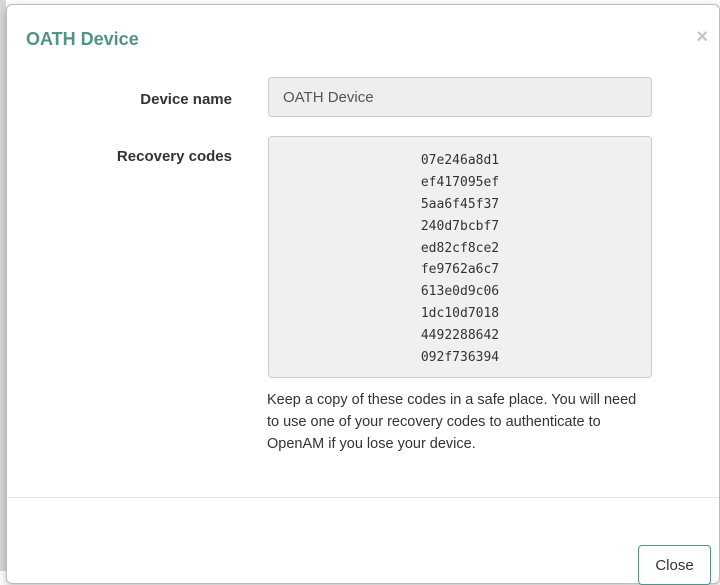 This screenshot has height=585, width=720. I want to click on recovery-code: 092f736394, so click(460, 358).